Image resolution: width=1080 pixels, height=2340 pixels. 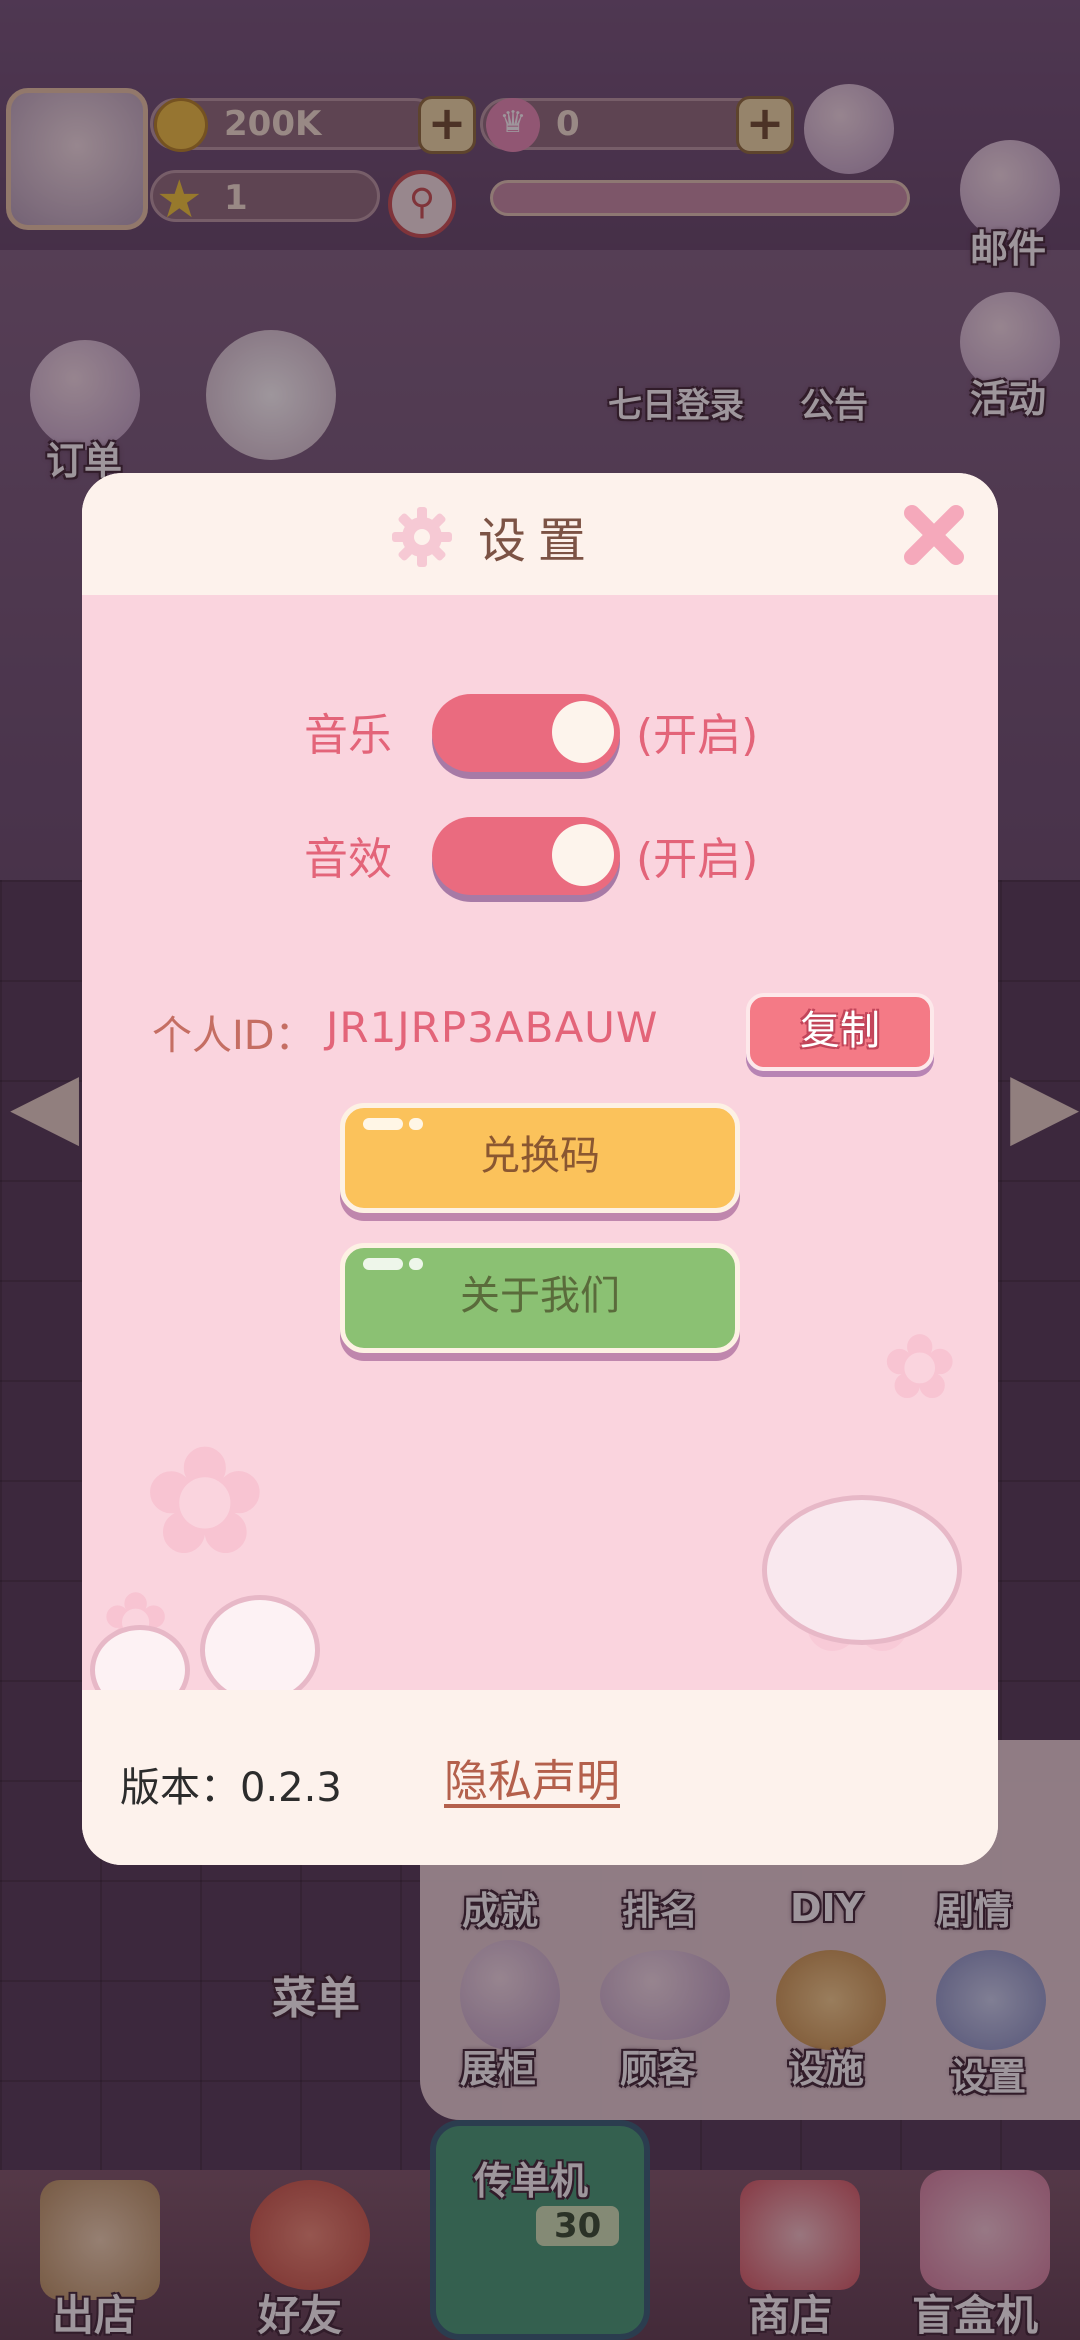 I want to click on gear-icon, so click(x=422, y=537).